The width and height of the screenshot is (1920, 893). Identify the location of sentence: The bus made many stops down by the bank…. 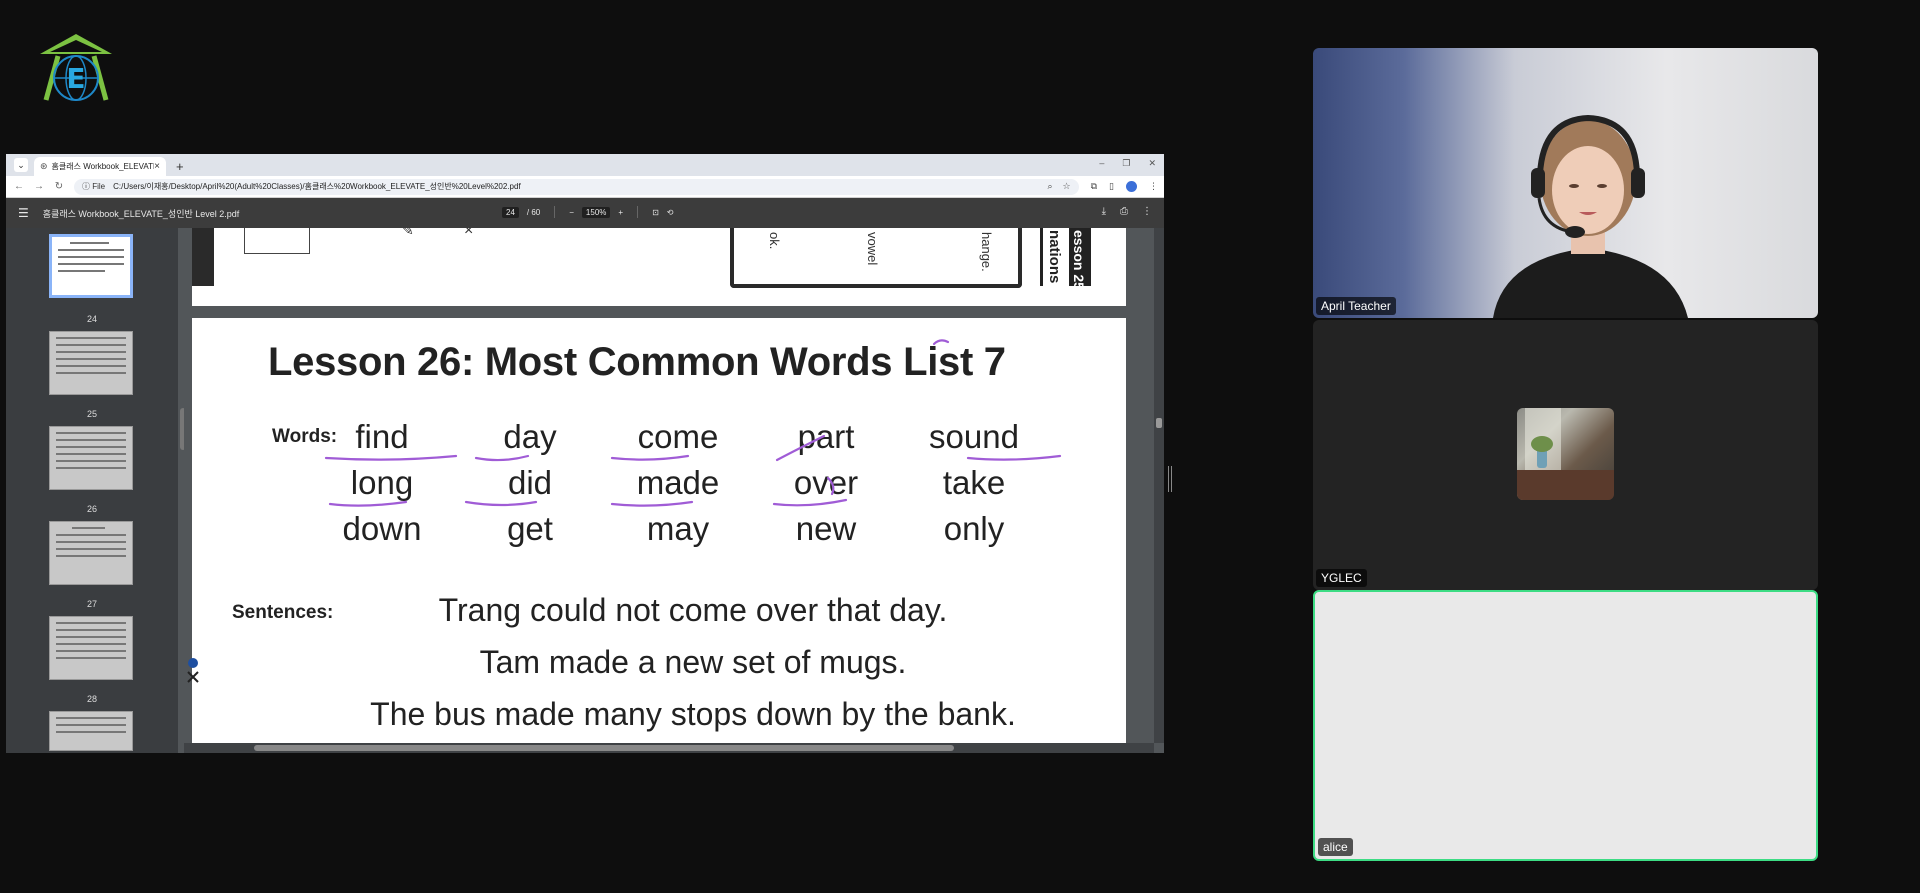
(693, 714).